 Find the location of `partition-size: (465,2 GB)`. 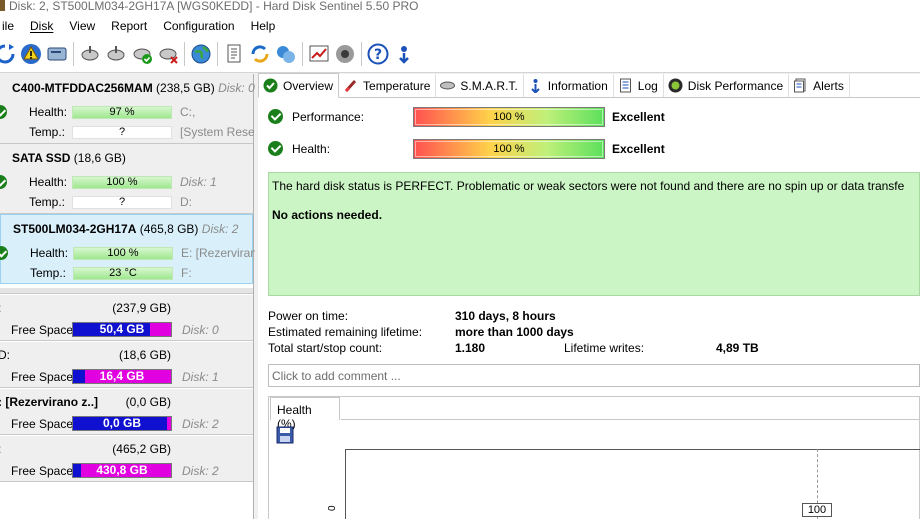

partition-size: (465,2 GB) is located at coordinates (141, 449).